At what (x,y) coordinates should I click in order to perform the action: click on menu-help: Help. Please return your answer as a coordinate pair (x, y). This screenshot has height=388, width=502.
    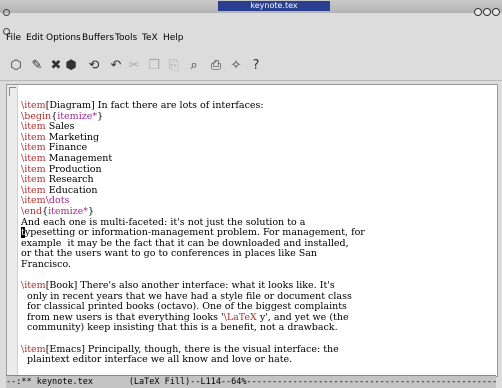
    Looking at the image, I should click on (173, 38).